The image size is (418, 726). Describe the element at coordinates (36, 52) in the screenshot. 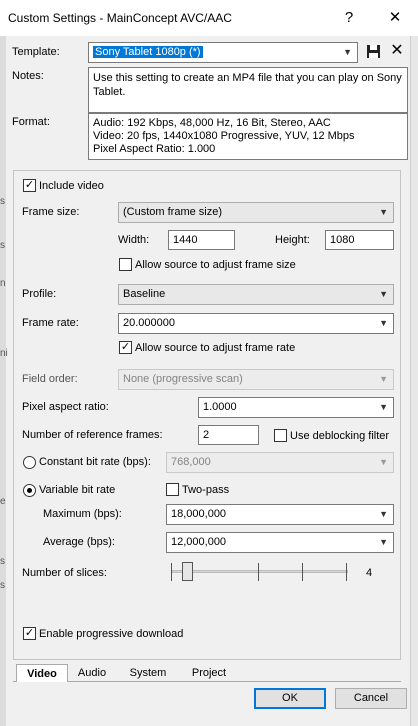

I see `template-label: Template:` at that location.